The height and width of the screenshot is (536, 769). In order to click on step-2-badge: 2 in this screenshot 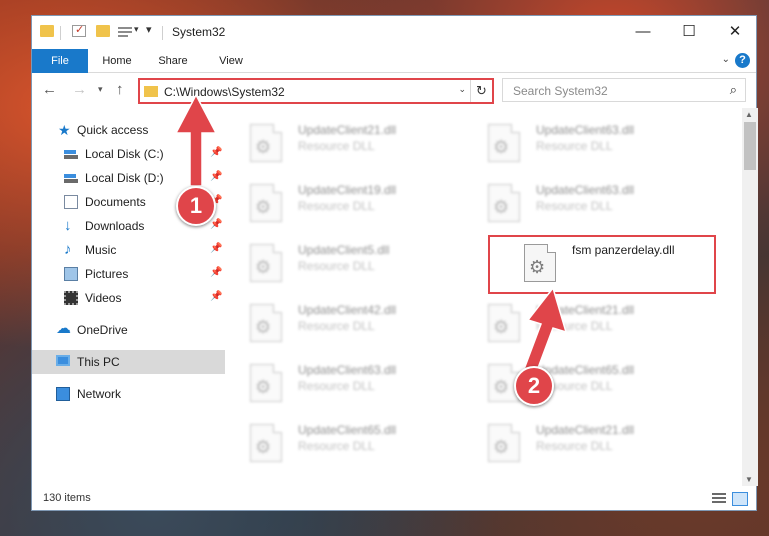, I will do `click(534, 386)`.